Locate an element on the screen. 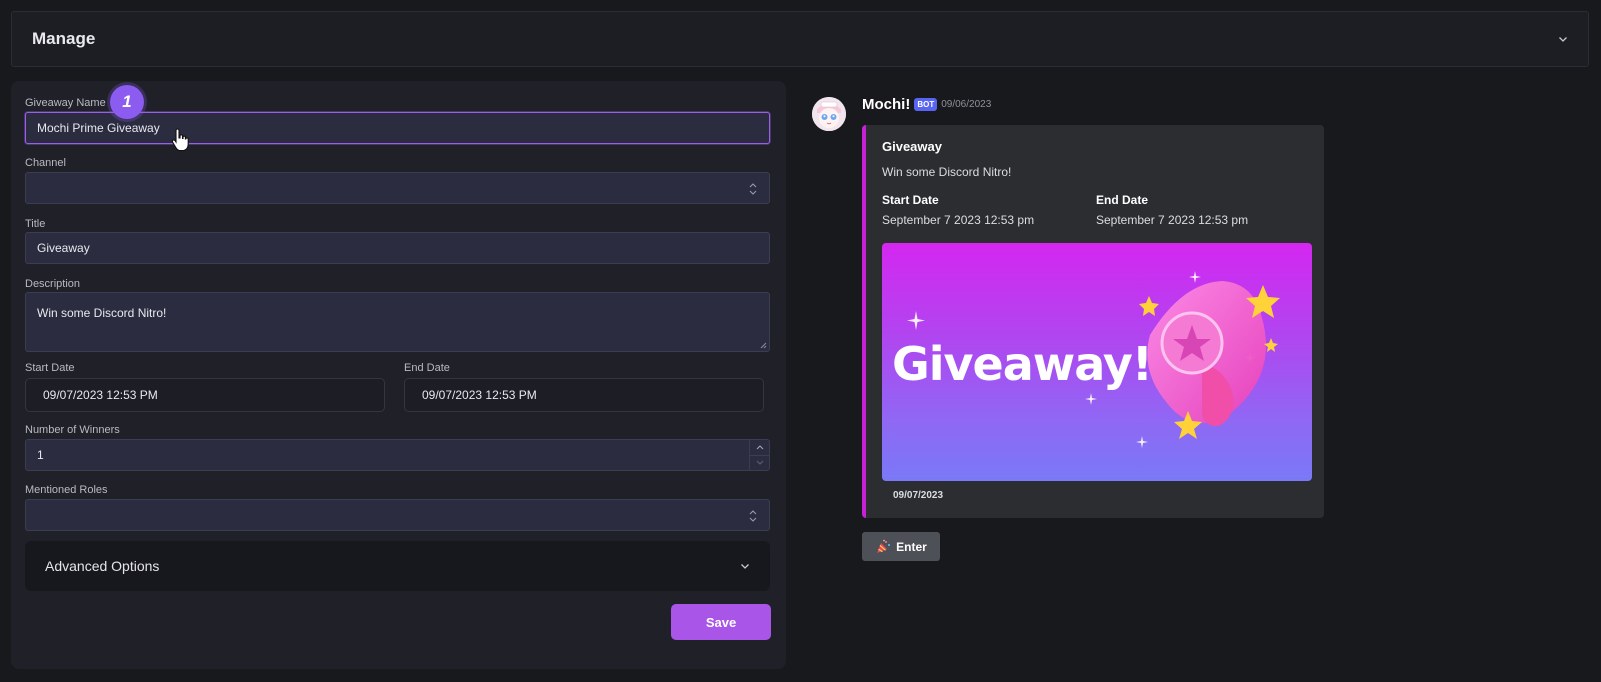 This screenshot has width=1601, height=682. description-value: Win some Discord Nitro! is located at coordinates (102, 313).